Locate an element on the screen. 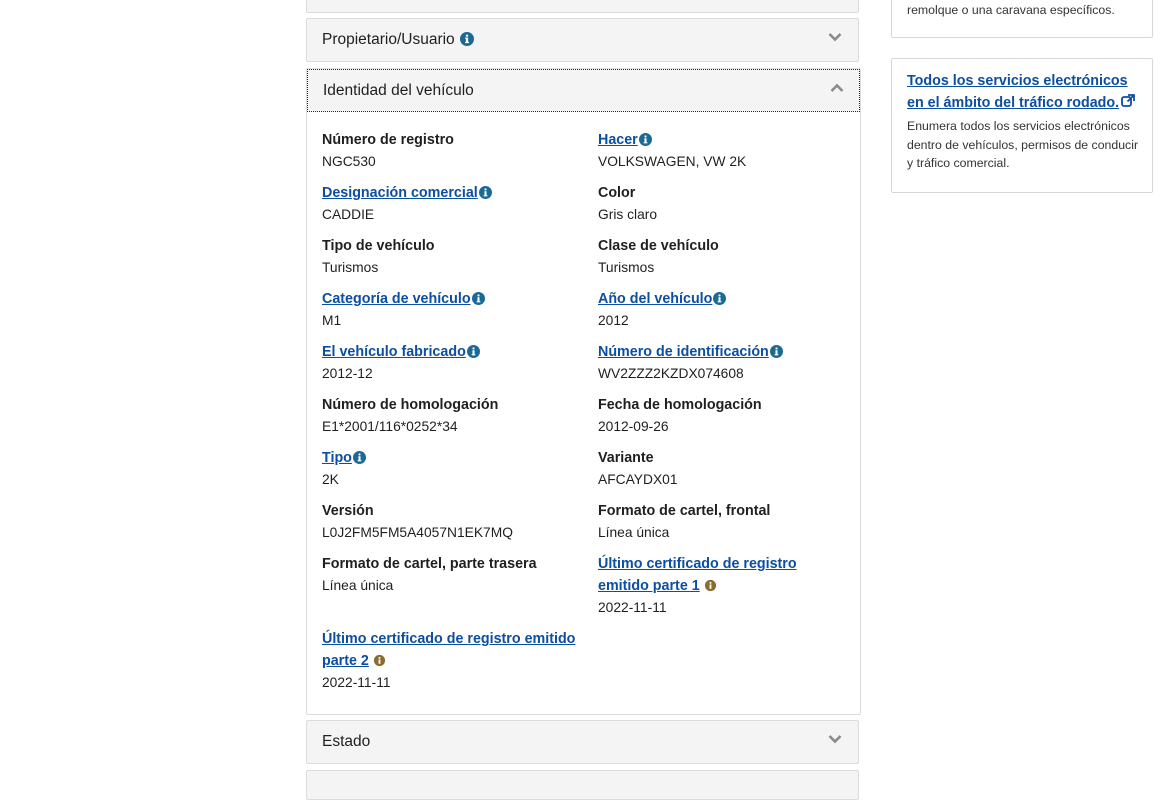 This screenshot has height=800, width=1168. accordion-panel-top-partial is located at coordinates (582, 6).